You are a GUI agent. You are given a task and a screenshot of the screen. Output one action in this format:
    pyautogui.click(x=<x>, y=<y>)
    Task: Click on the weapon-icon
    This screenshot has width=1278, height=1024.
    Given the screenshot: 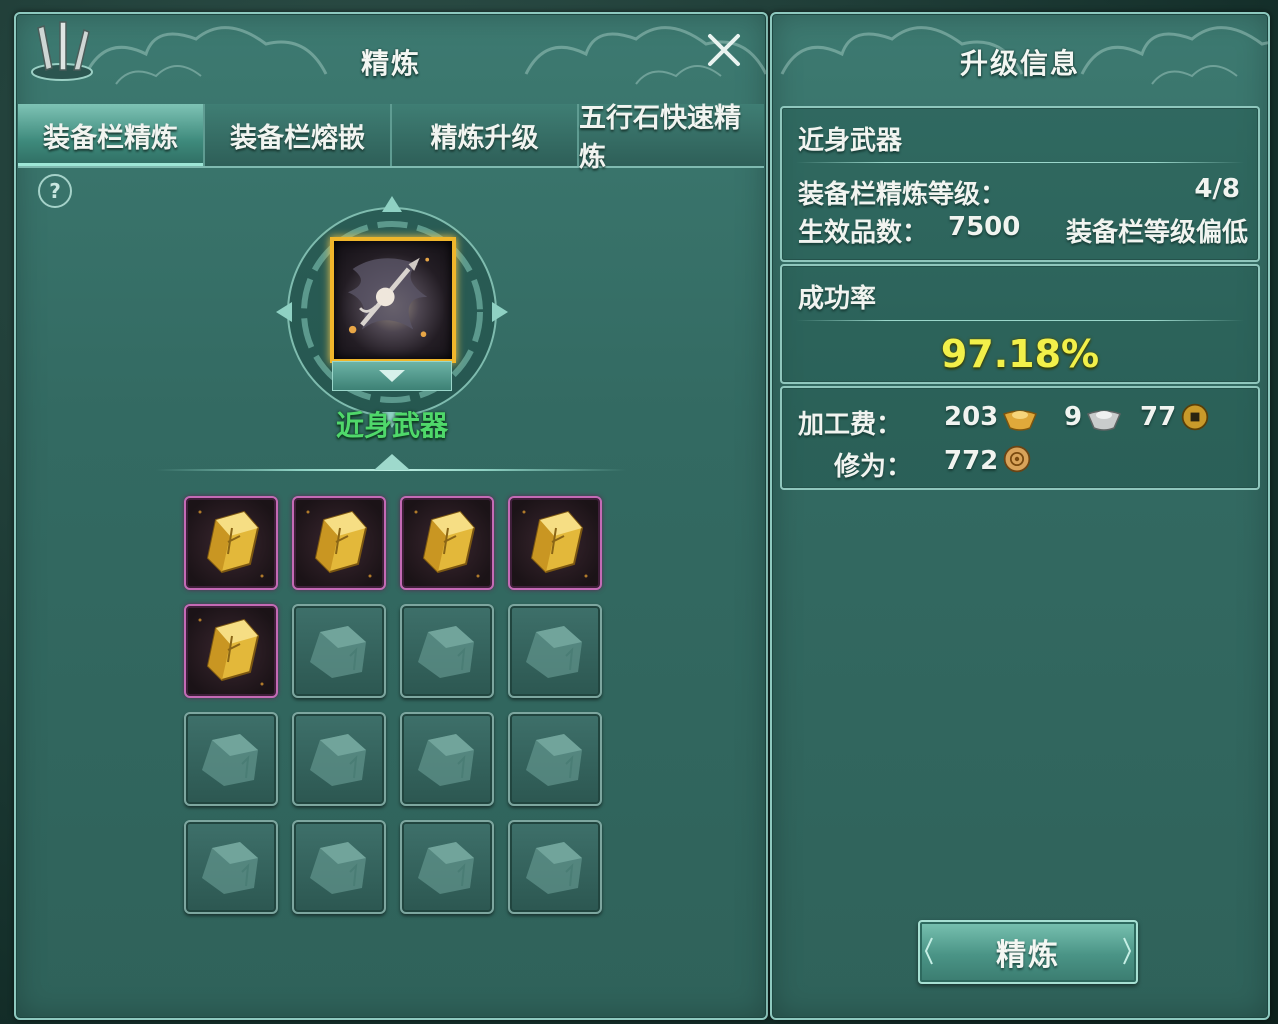 What is the action you would take?
    pyautogui.click(x=388, y=297)
    